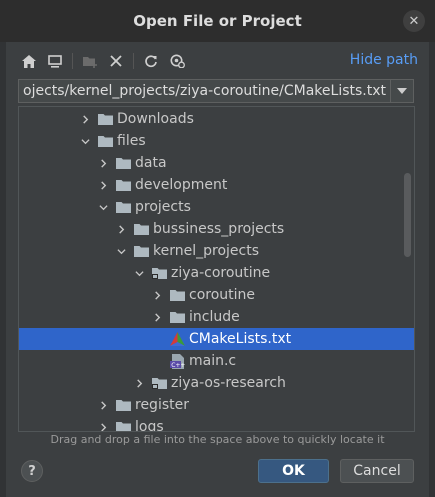 This screenshot has height=497, width=435. I want to click on title-bar: Open File or Project ✕, so click(217, 21).